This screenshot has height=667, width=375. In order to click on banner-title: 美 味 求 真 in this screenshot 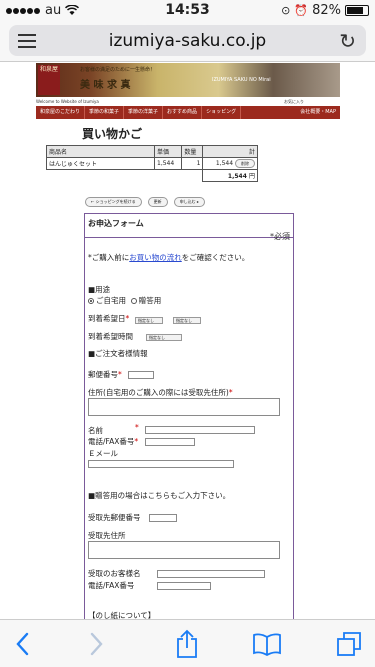, I will do `click(105, 85)`.